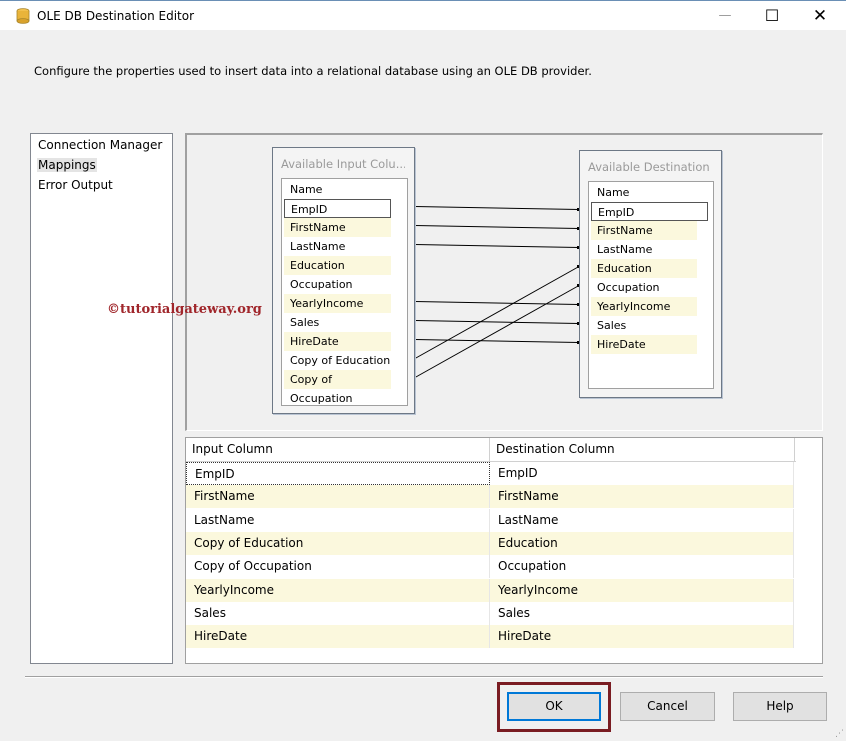 The image size is (846, 741). I want to click on destination-column-header: Destination Column, so click(642, 449).